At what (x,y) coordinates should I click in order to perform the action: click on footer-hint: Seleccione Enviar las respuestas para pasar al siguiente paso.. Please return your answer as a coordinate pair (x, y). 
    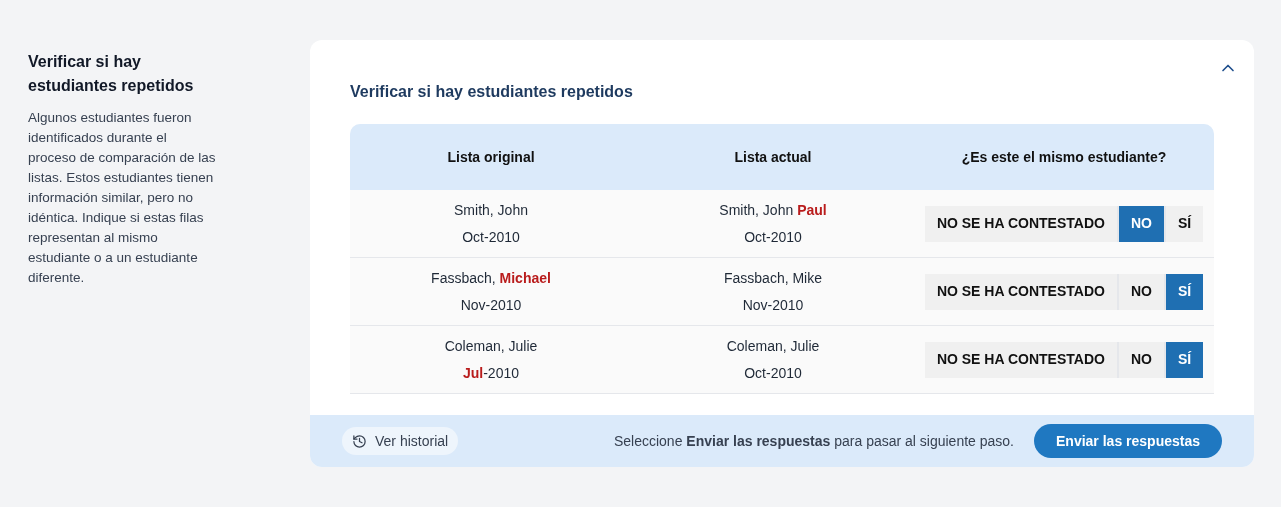
    Looking at the image, I should click on (813, 441).